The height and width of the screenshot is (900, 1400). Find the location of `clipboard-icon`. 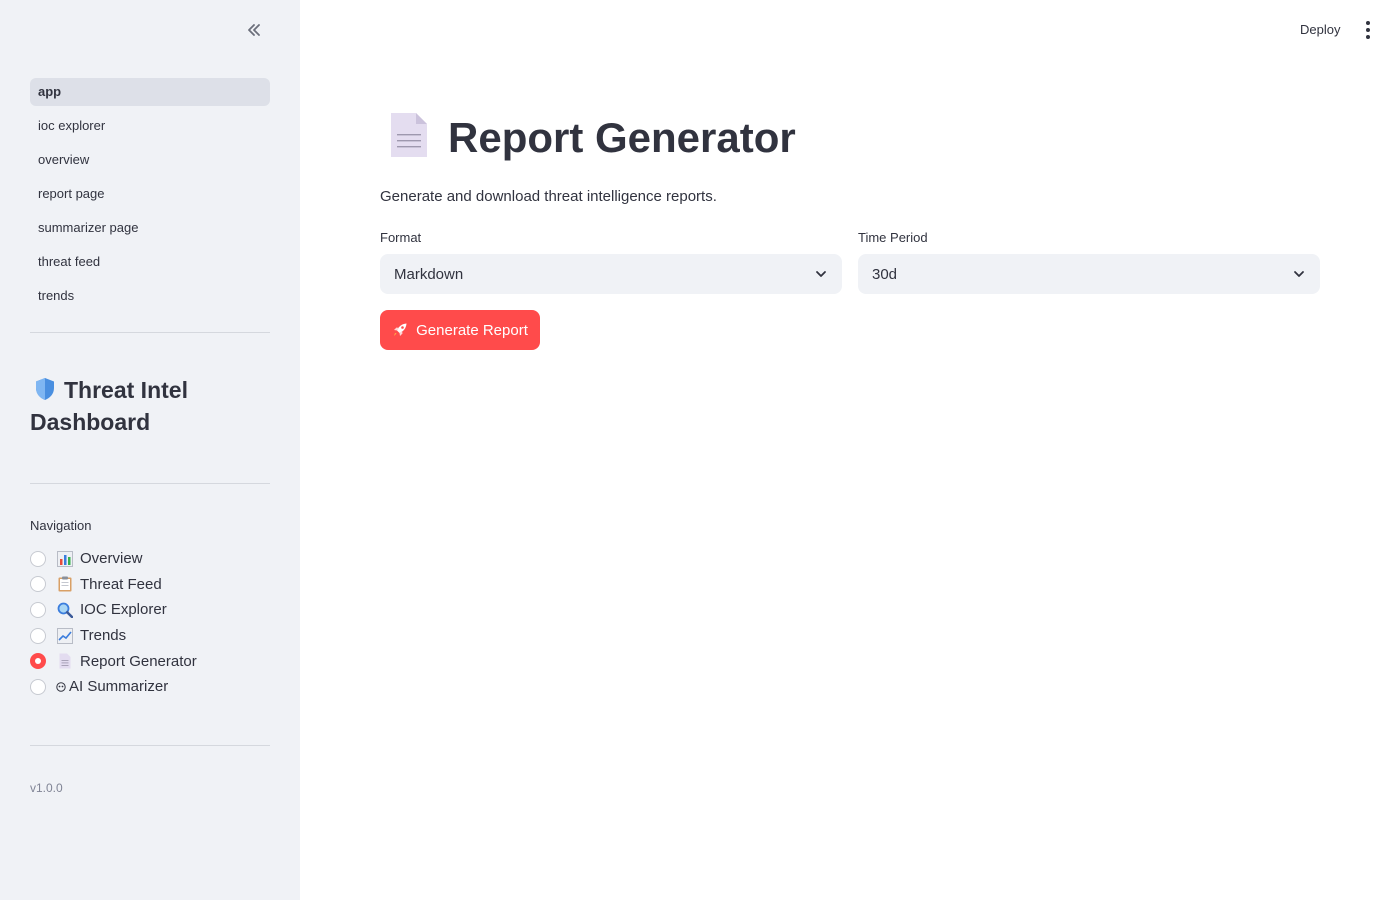

clipboard-icon is located at coordinates (65, 584).